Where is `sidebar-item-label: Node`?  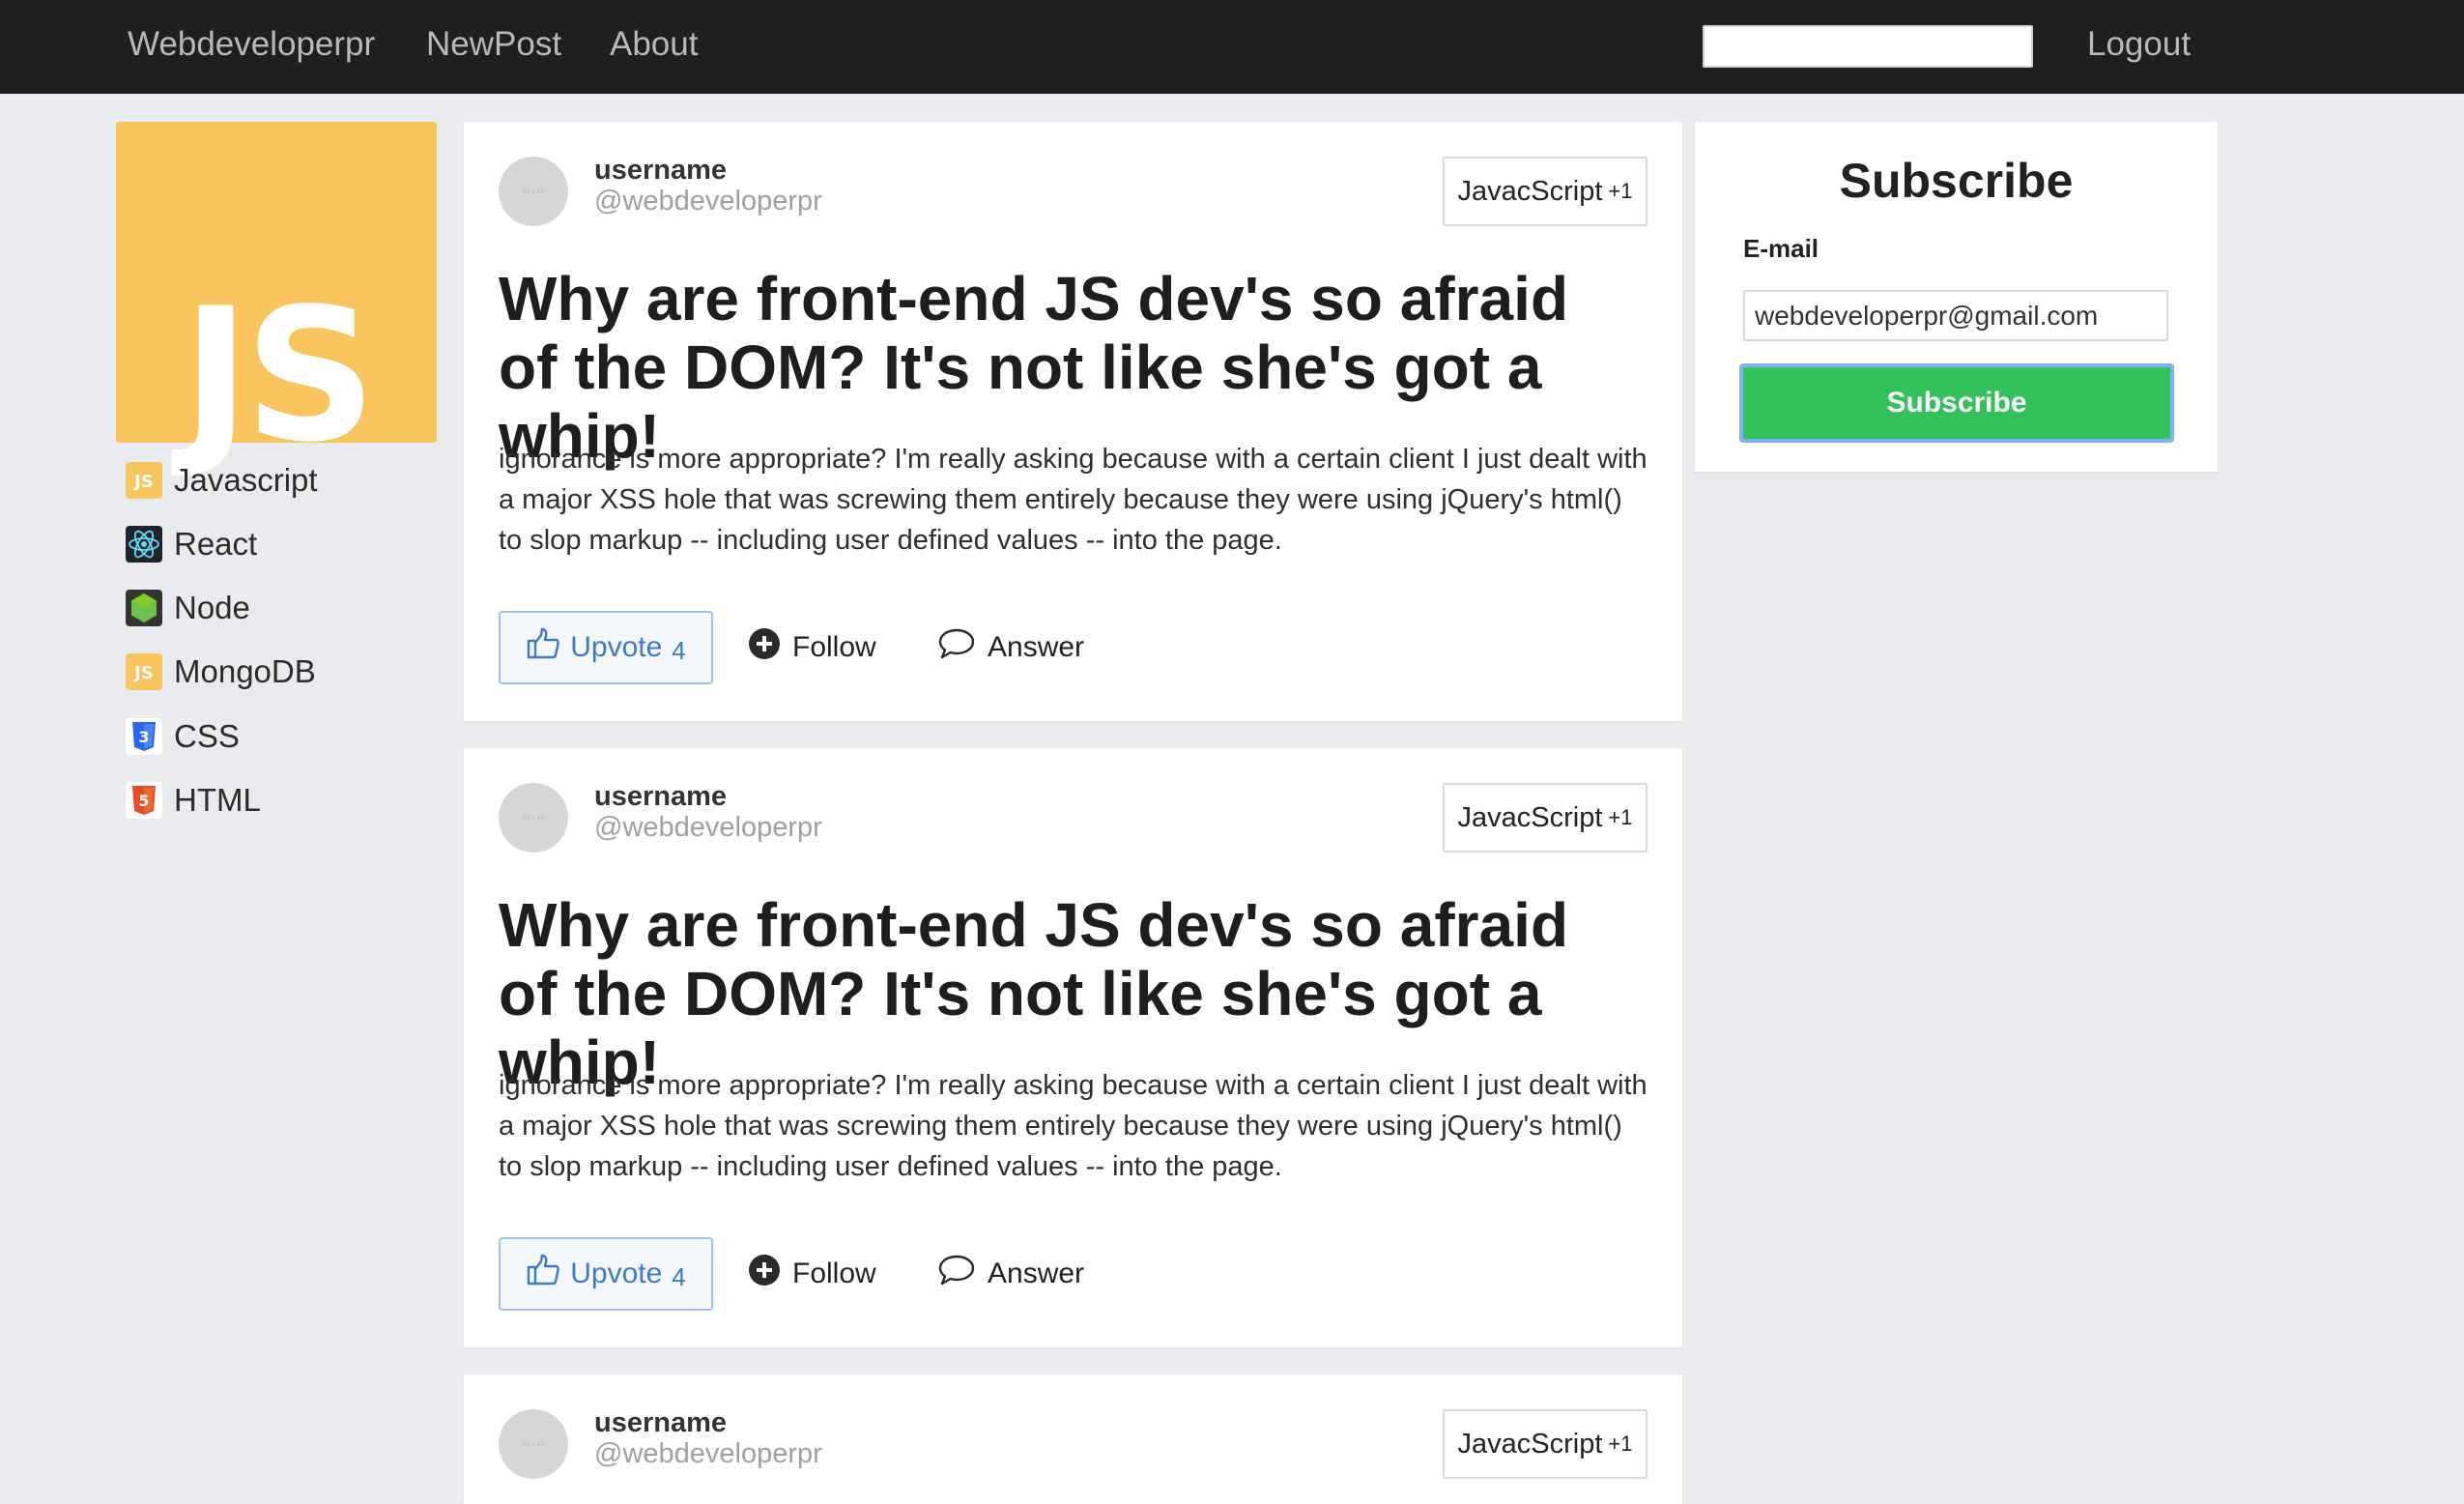
sidebar-item-label: Node is located at coordinates (212, 607).